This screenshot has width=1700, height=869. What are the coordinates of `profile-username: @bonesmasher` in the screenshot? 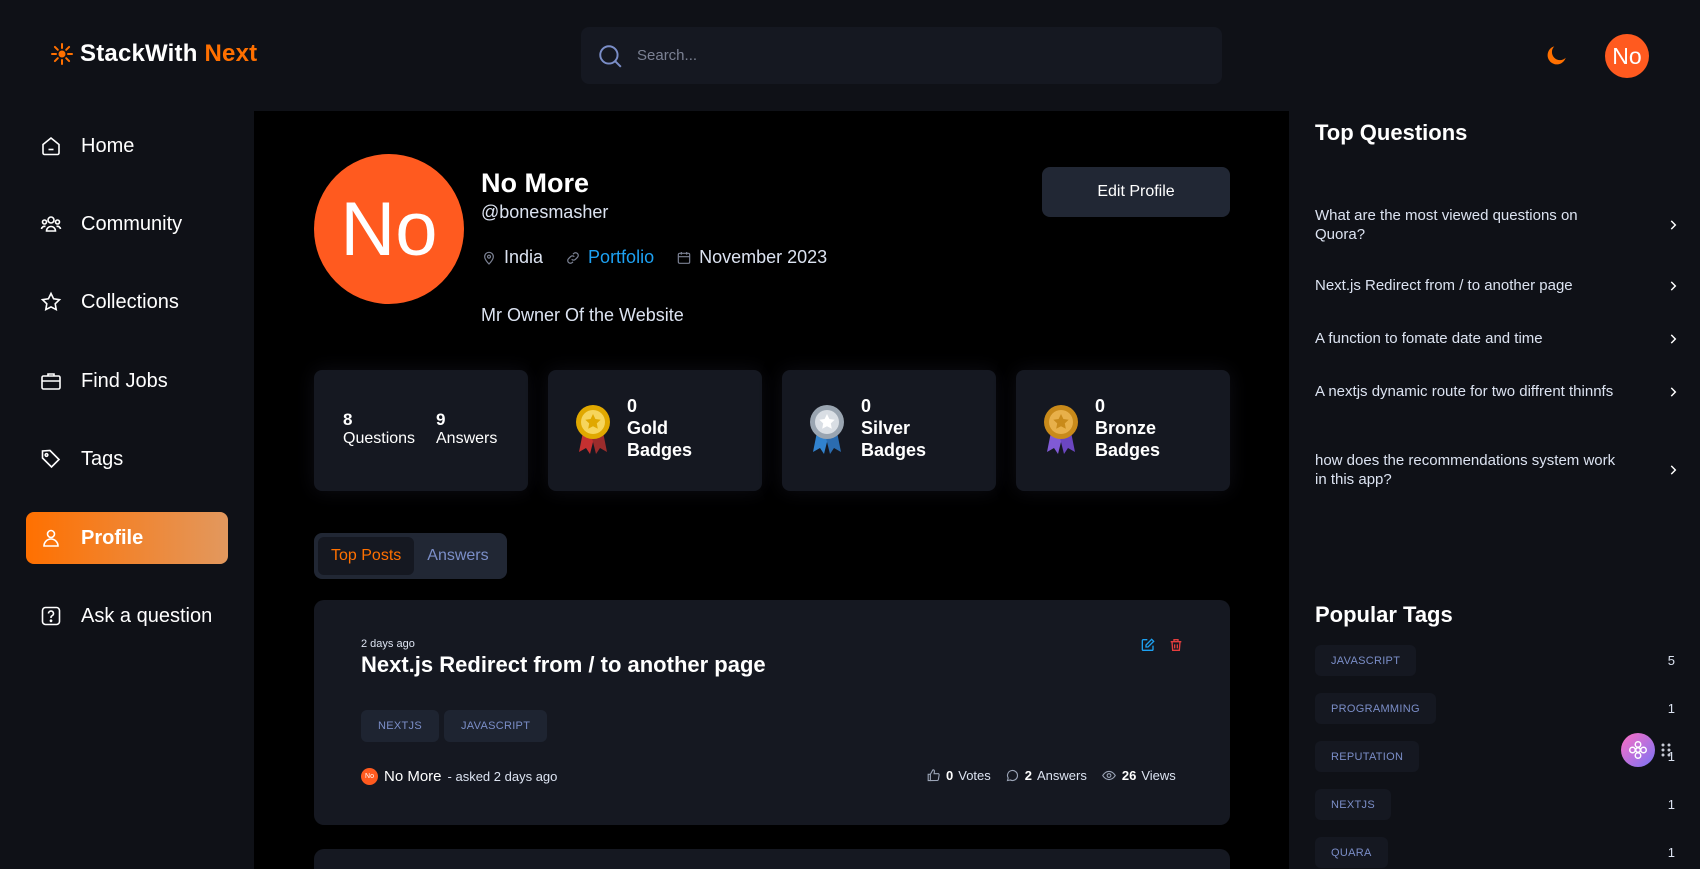 It's located at (545, 212).